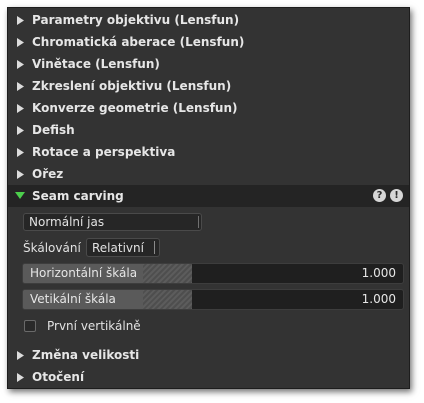  I want to click on section-label: Vinětace (Lensfun), so click(96, 64).